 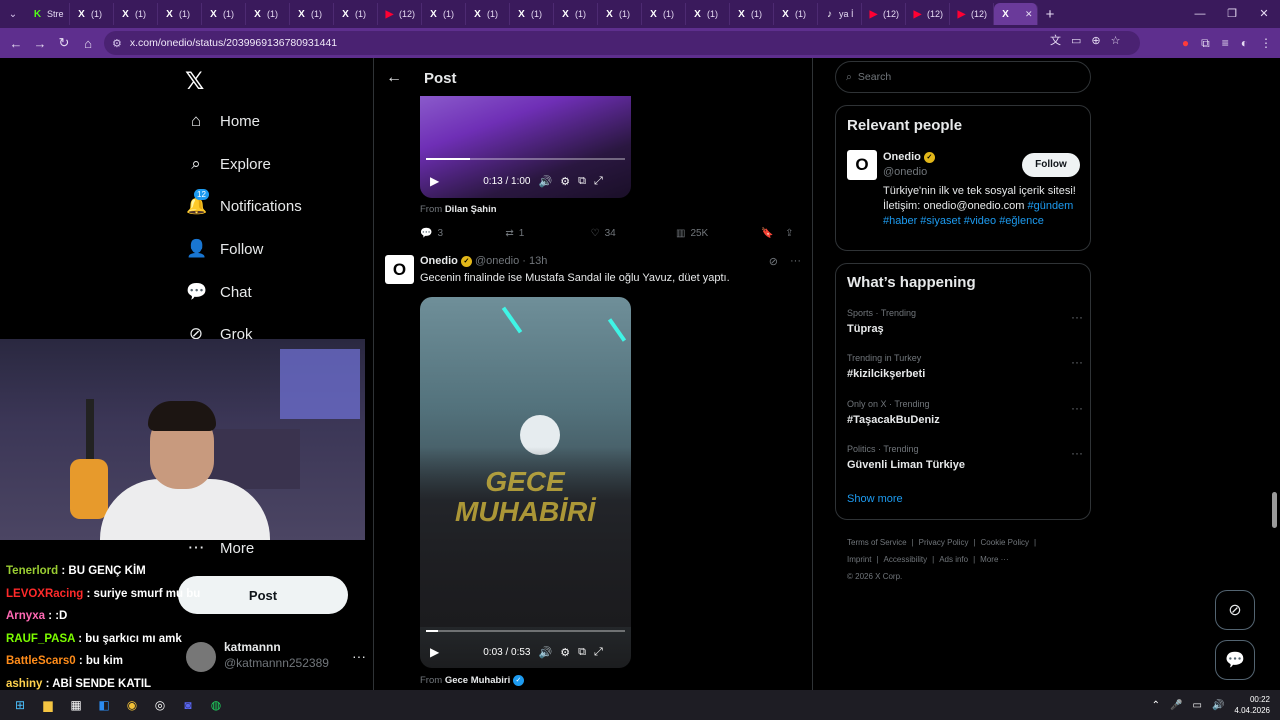 What do you see at coordinates (944, 542) in the screenshot?
I see `footer-link: Privacy Policy` at bounding box center [944, 542].